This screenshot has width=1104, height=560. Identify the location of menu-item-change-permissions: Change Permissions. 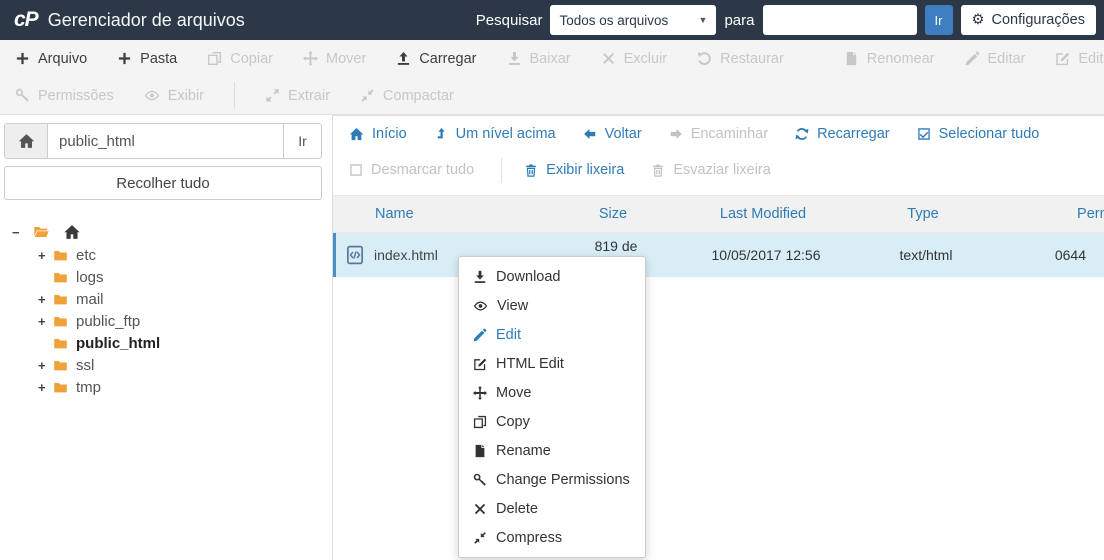
(552, 479).